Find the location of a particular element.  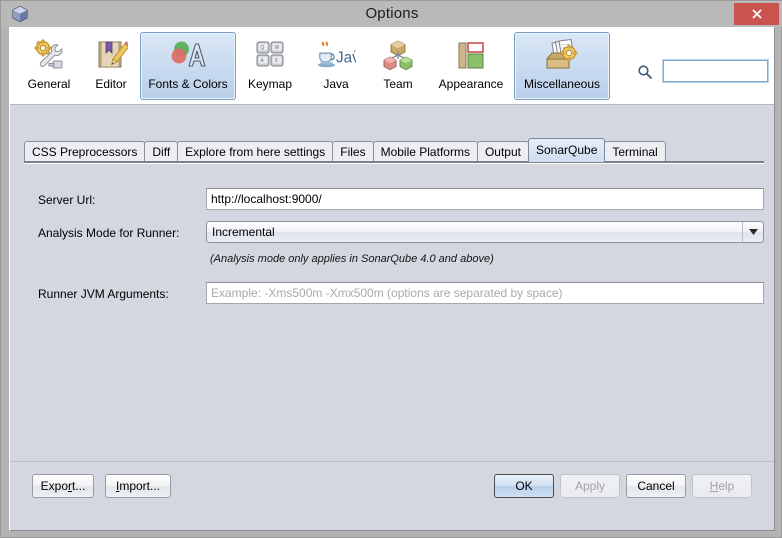

category-team: Team is located at coordinates (398, 66).